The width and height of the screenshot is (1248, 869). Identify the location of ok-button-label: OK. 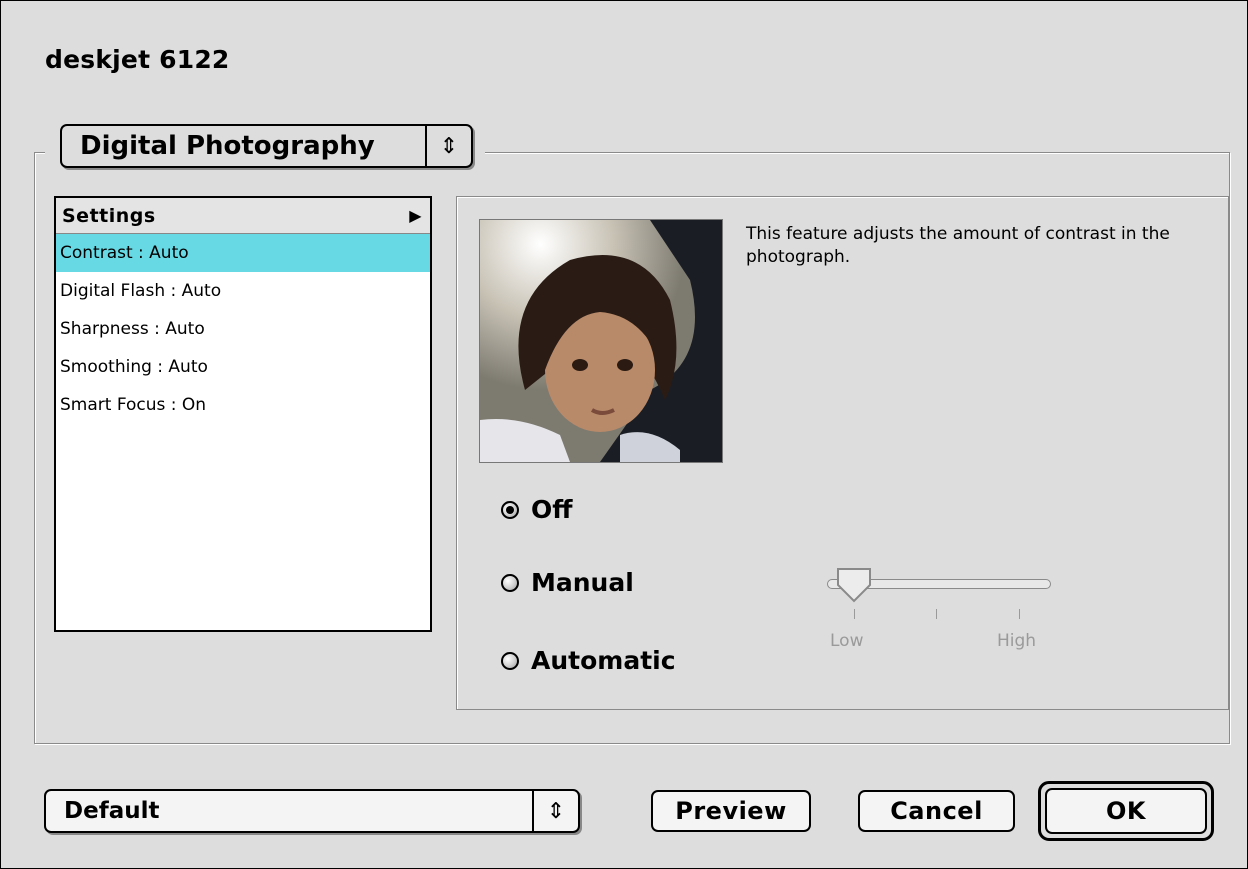
(1126, 811).